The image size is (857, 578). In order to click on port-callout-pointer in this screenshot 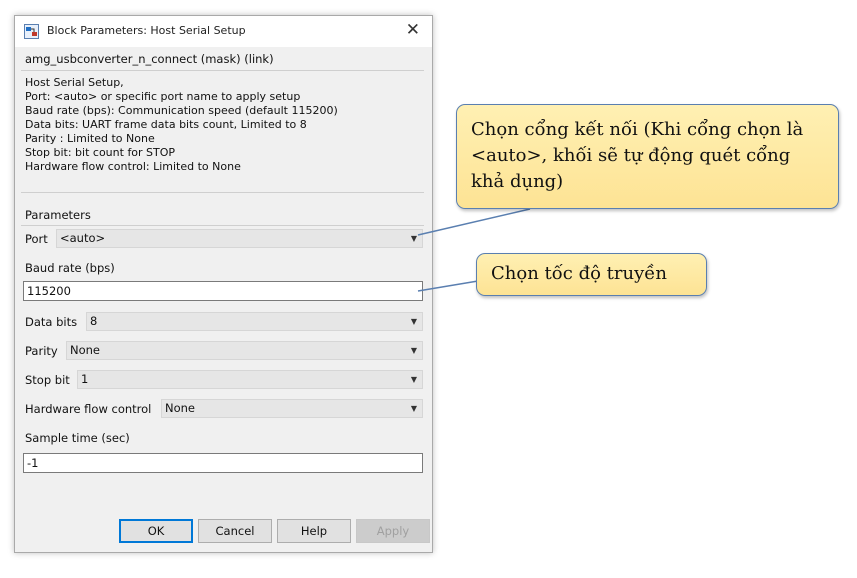, I will do `click(474, 222)`.